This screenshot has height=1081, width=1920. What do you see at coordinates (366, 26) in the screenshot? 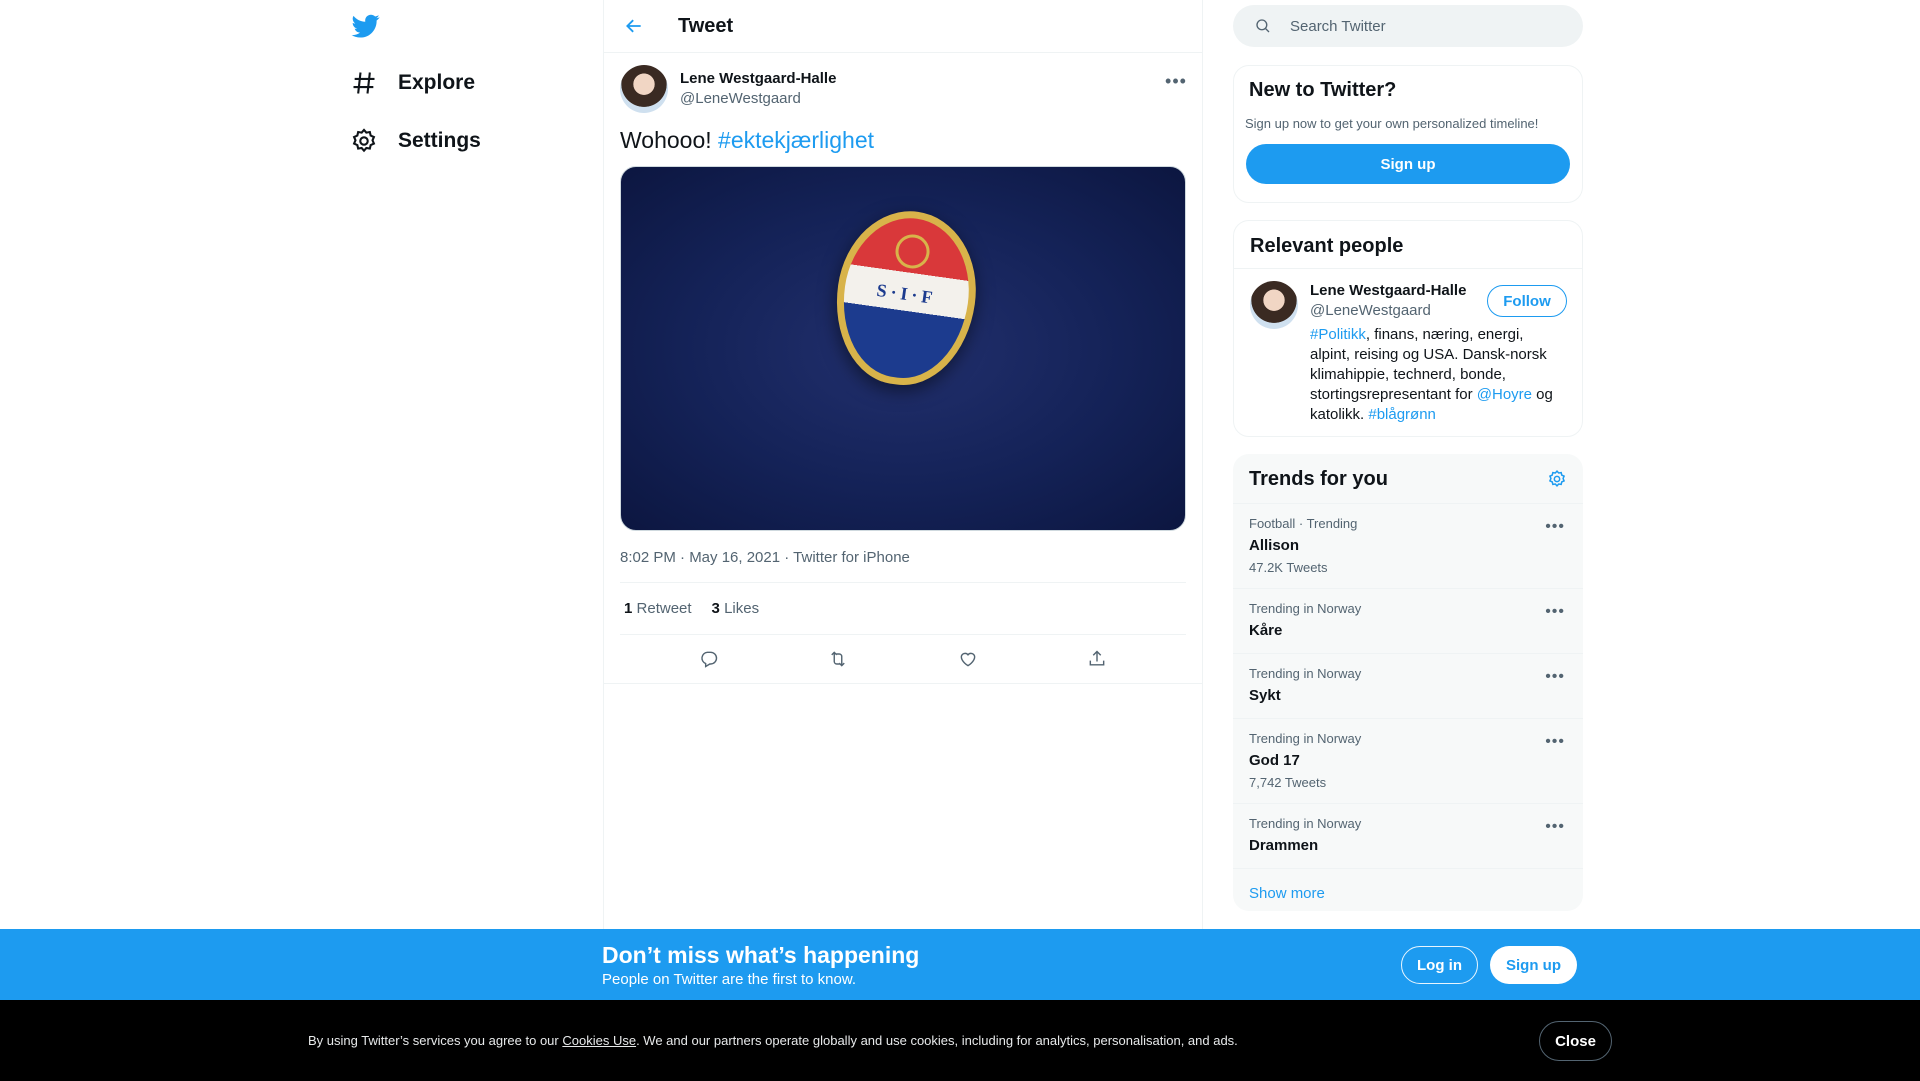
I see `twitter-bird-icon` at bounding box center [366, 26].